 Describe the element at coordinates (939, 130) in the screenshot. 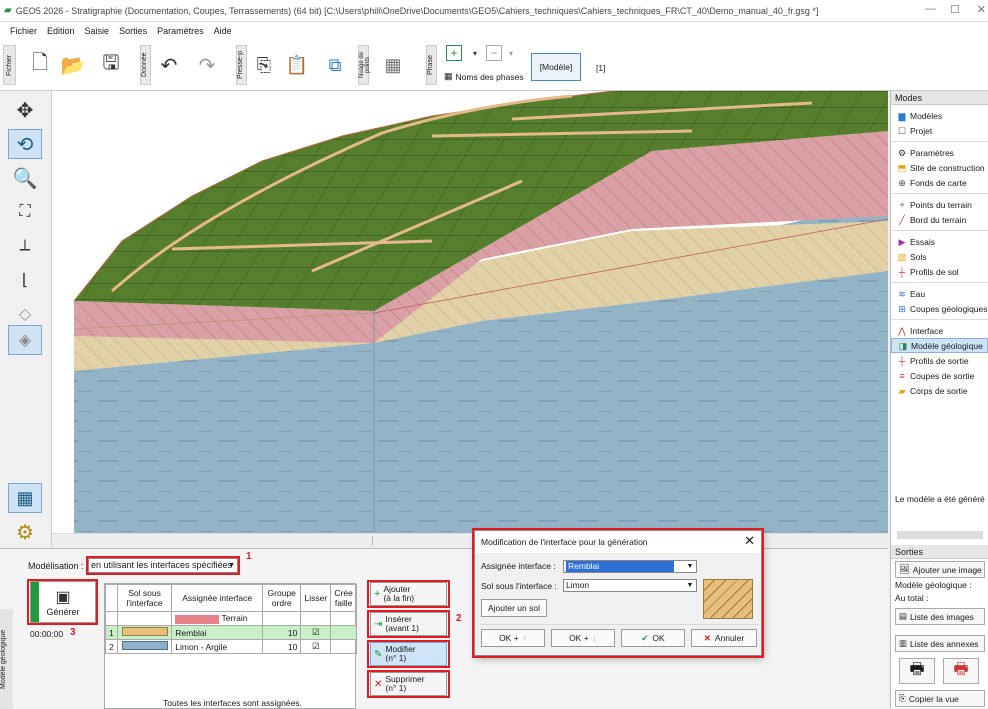

I see `mode-item: ☐ Projet` at that location.